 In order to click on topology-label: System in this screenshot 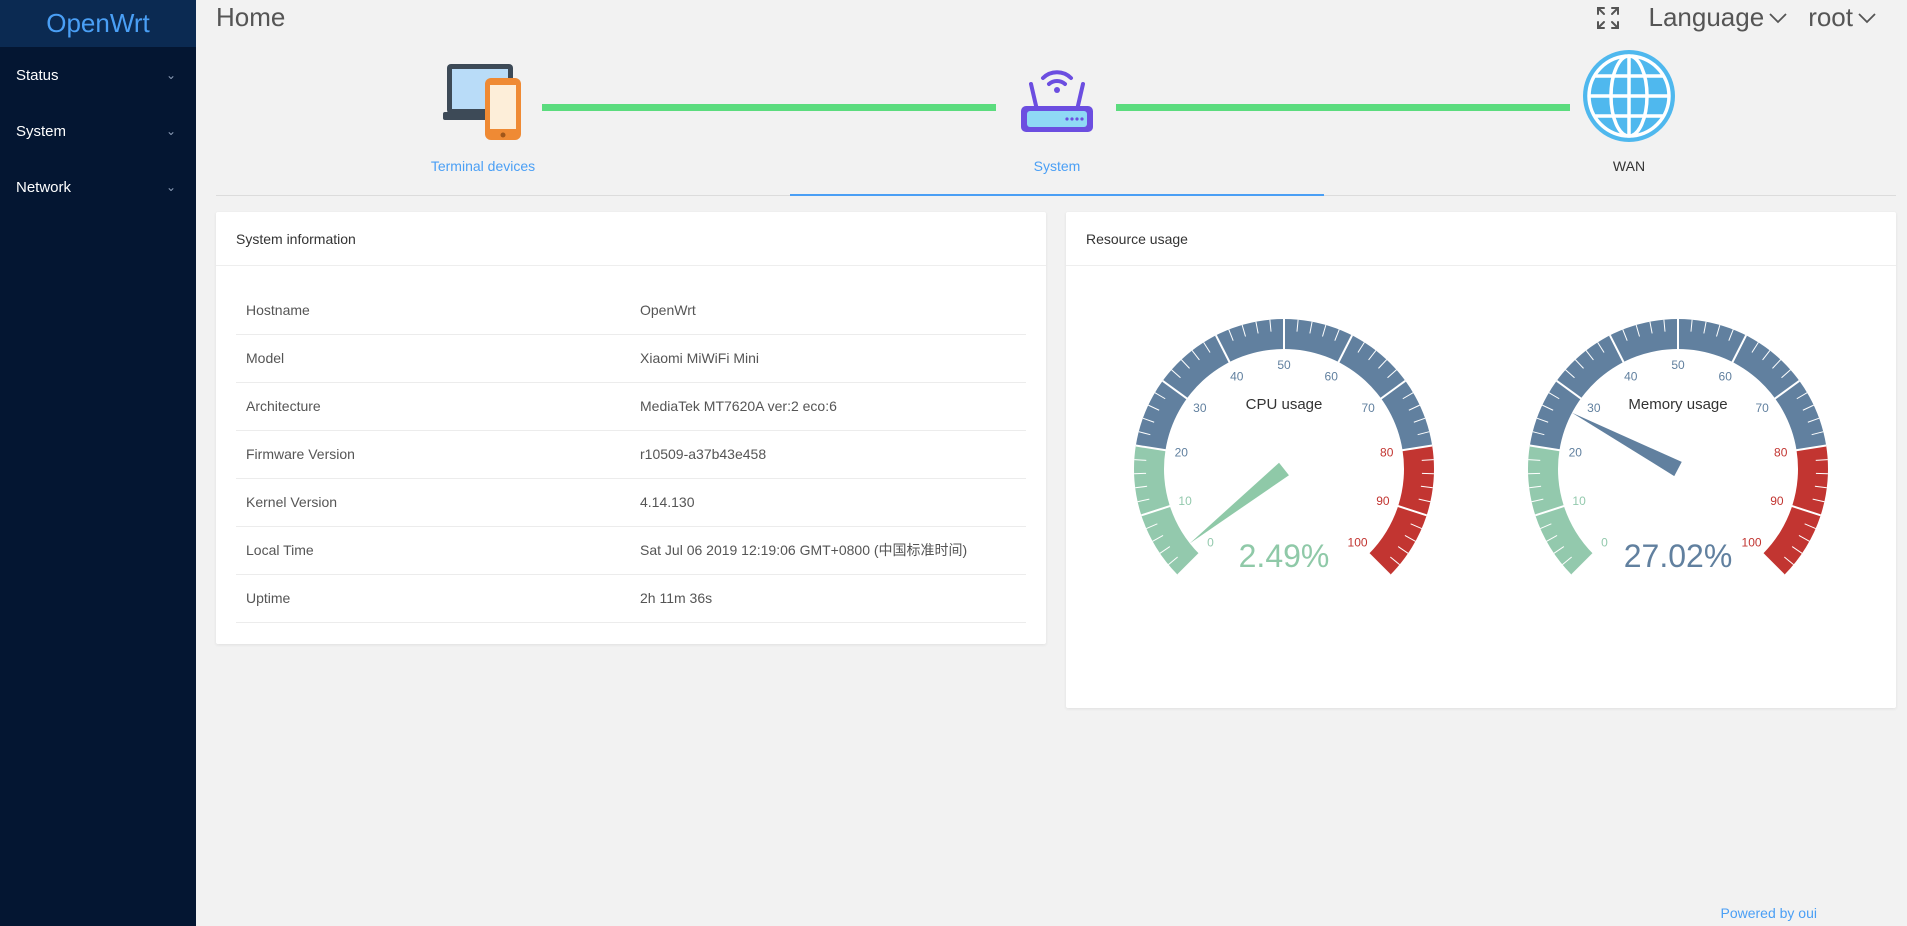, I will do `click(1057, 166)`.